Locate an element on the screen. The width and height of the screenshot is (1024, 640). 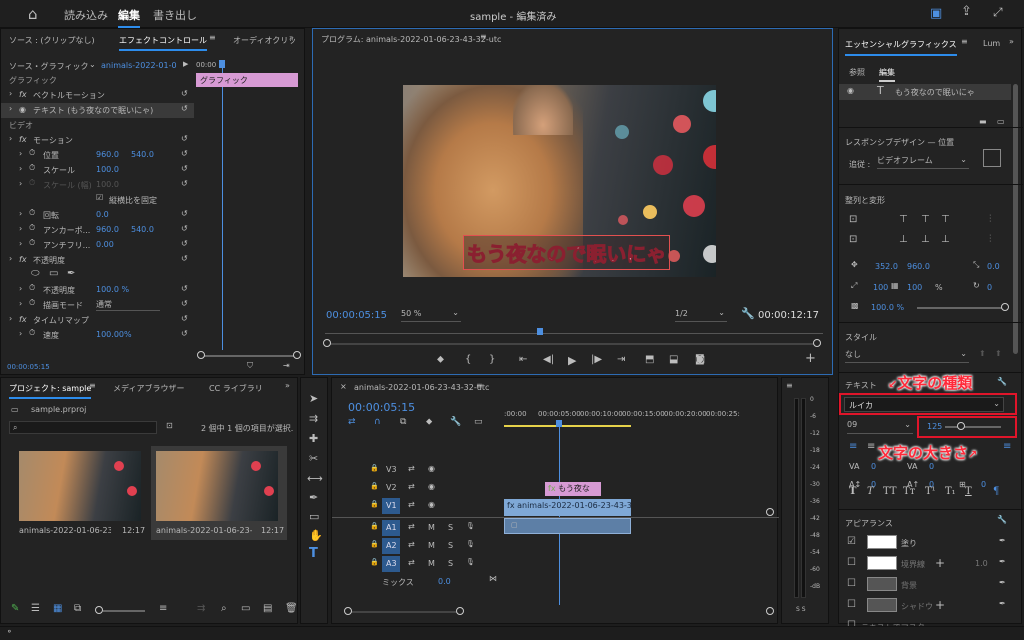
ec-value: 540.0 is located at coordinates (142, 229).